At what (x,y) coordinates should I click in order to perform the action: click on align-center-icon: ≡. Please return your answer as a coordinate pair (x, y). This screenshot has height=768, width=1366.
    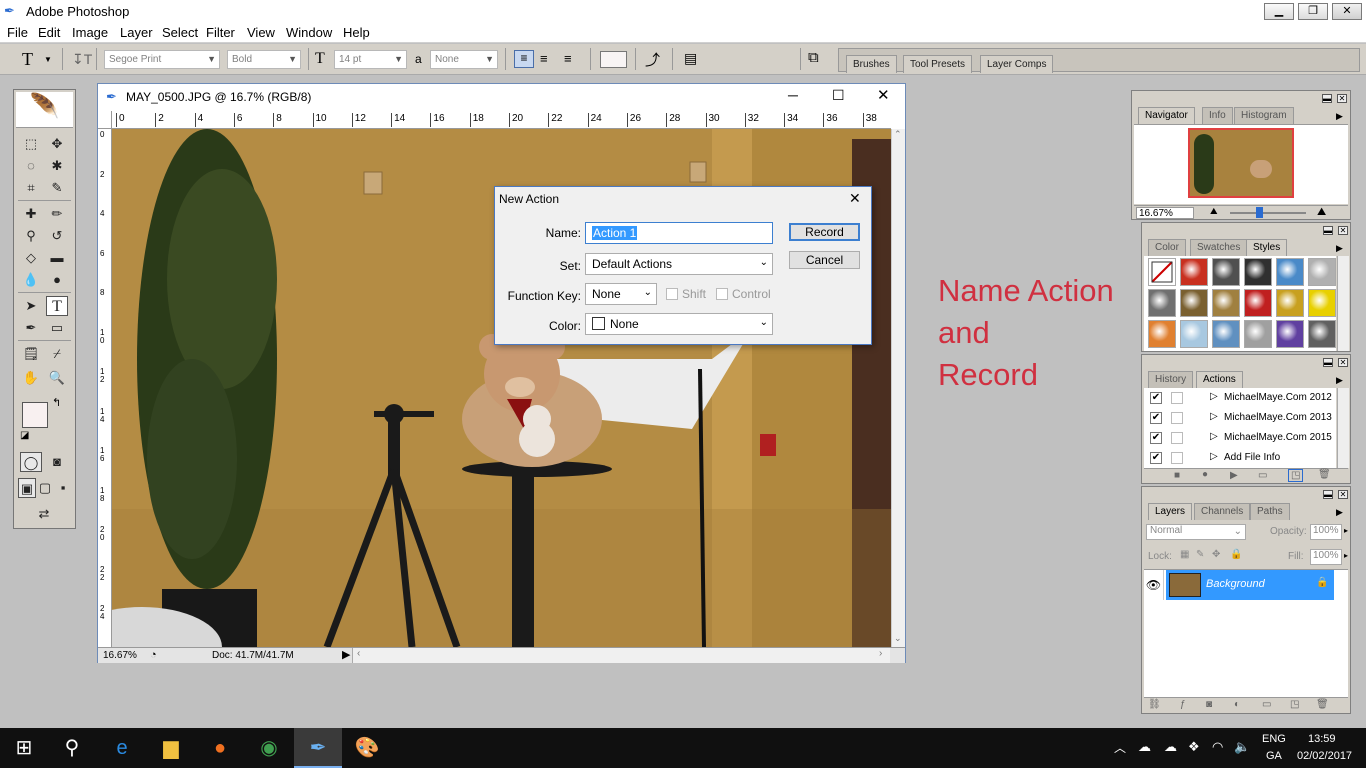
    Looking at the image, I should click on (544, 58).